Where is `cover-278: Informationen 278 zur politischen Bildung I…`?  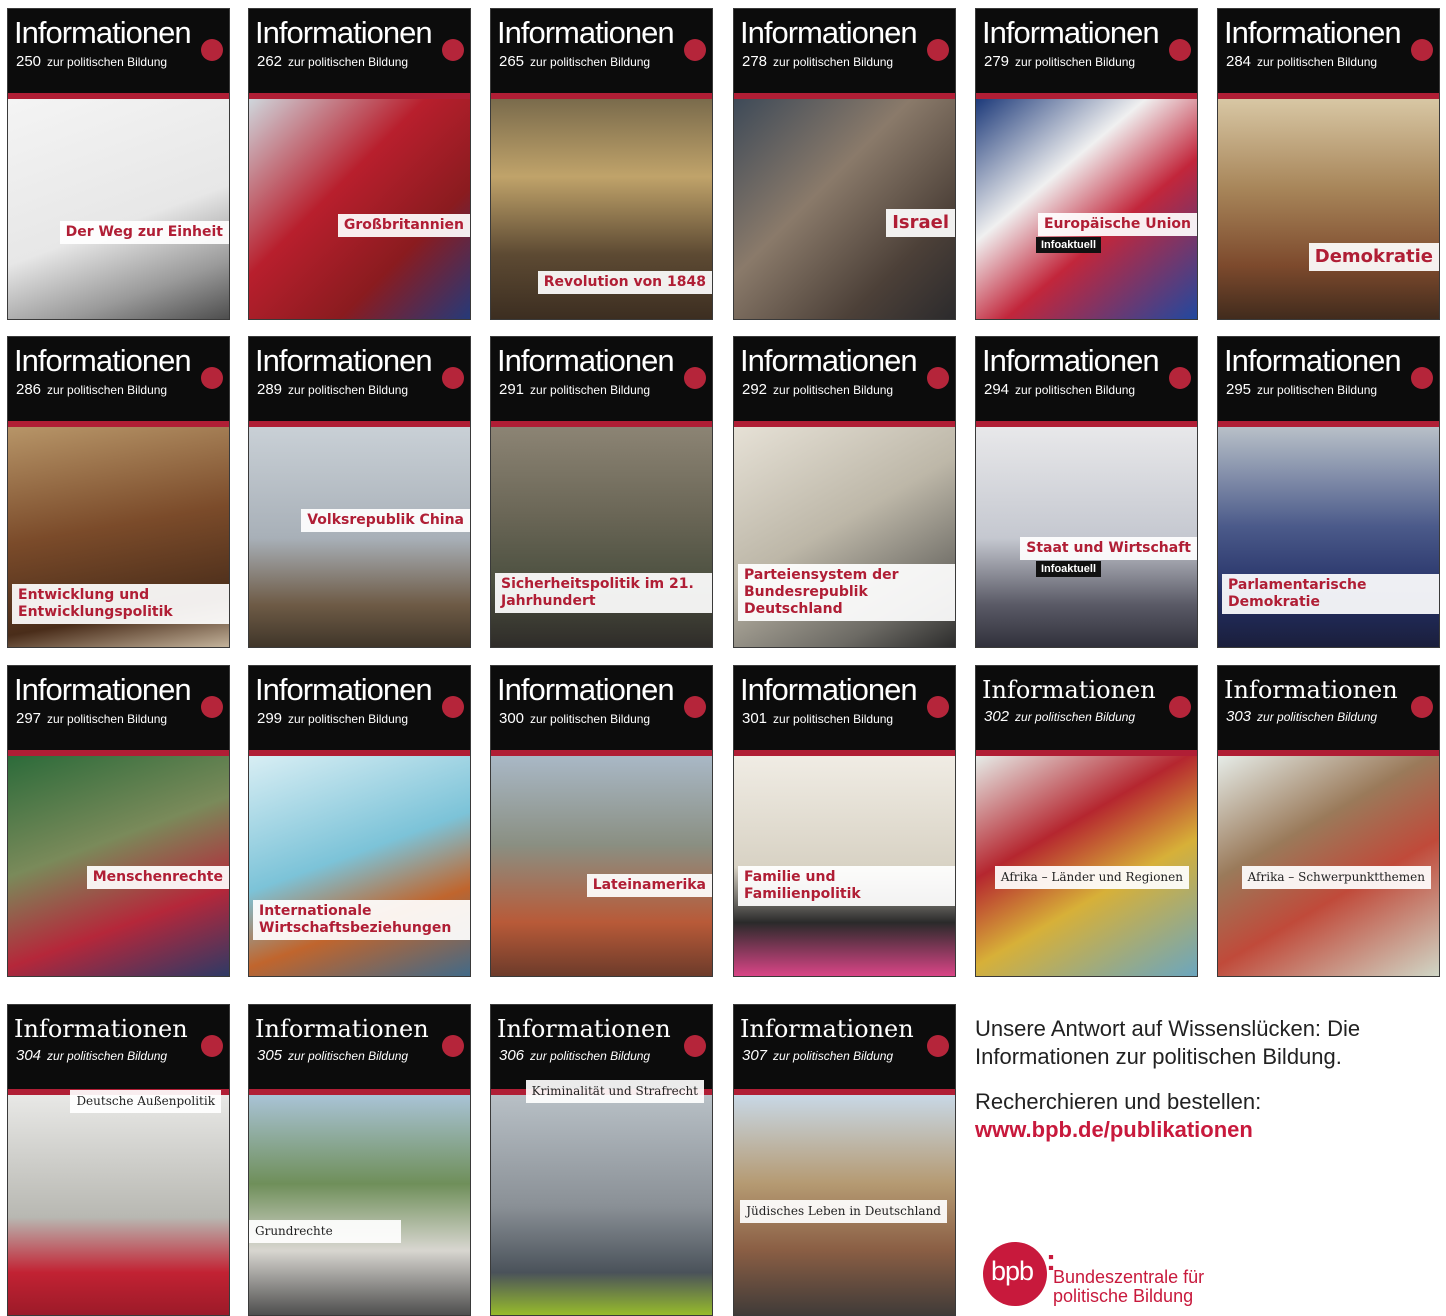 cover-278: Informationen 278 zur politischen Bildung I… is located at coordinates (844, 164).